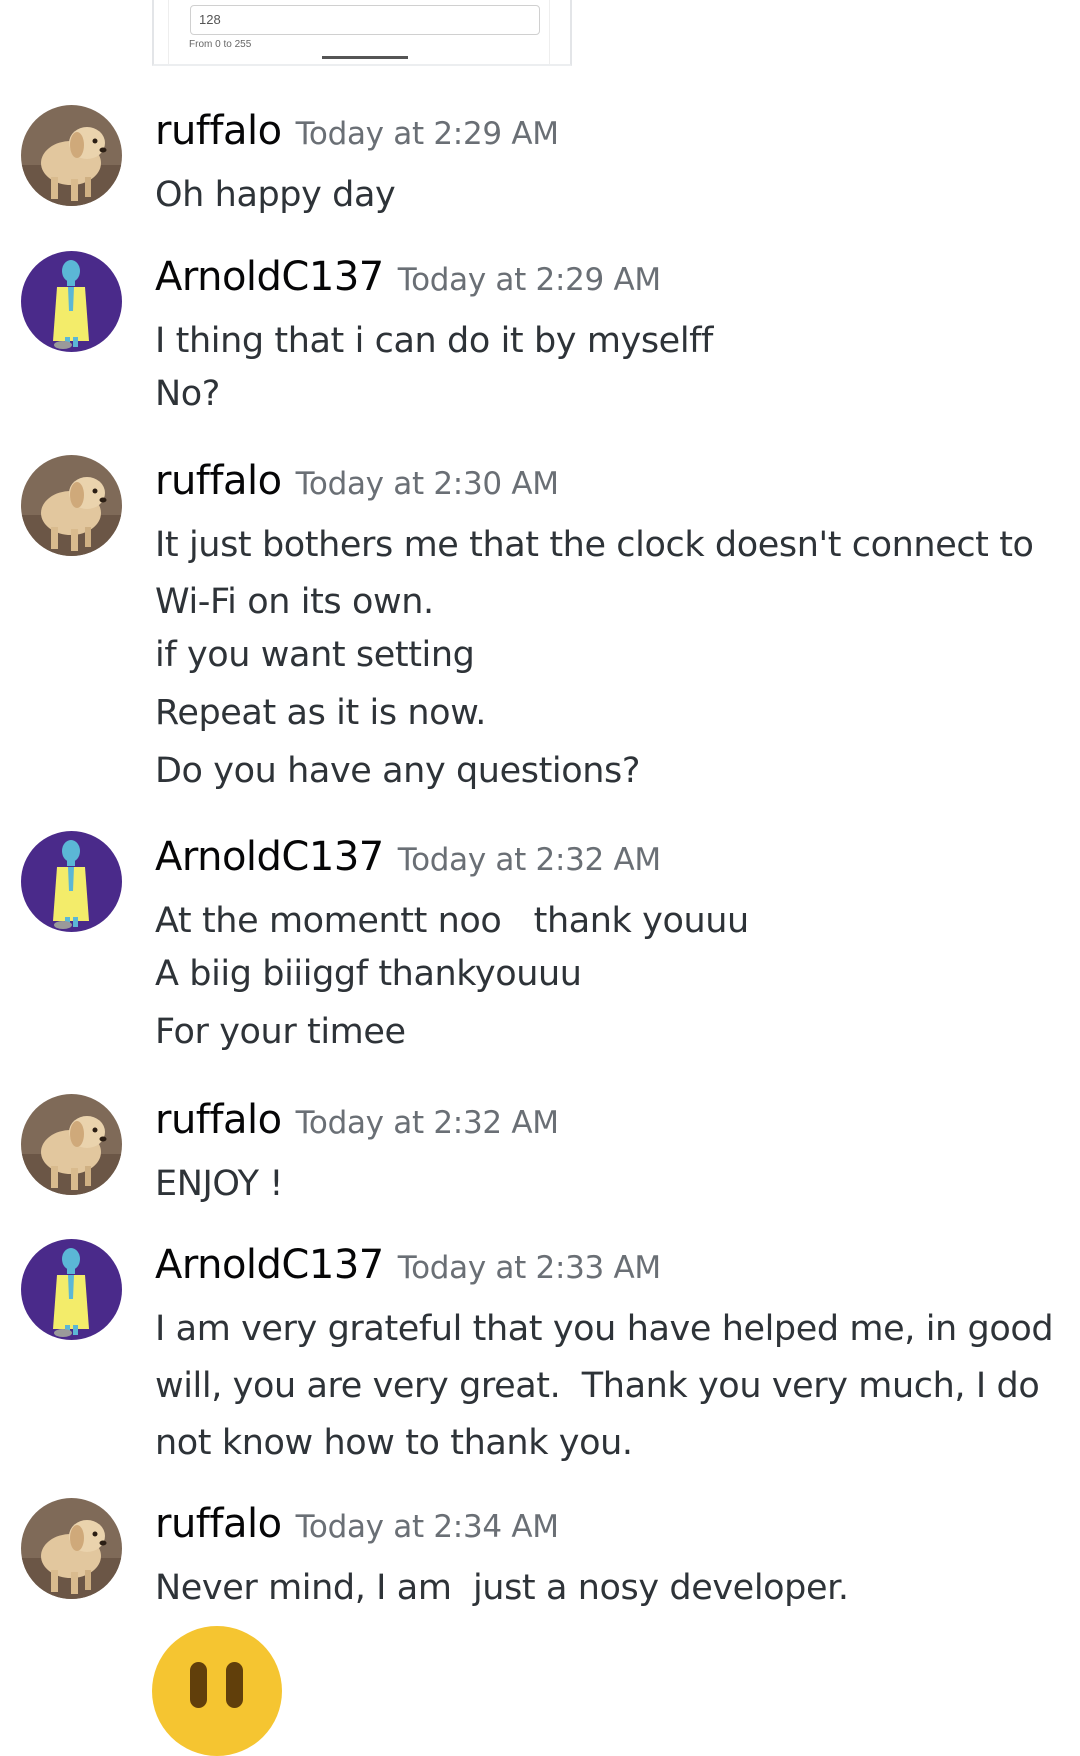  I want to click on embedded-input-field: 128, so click(365, 20).